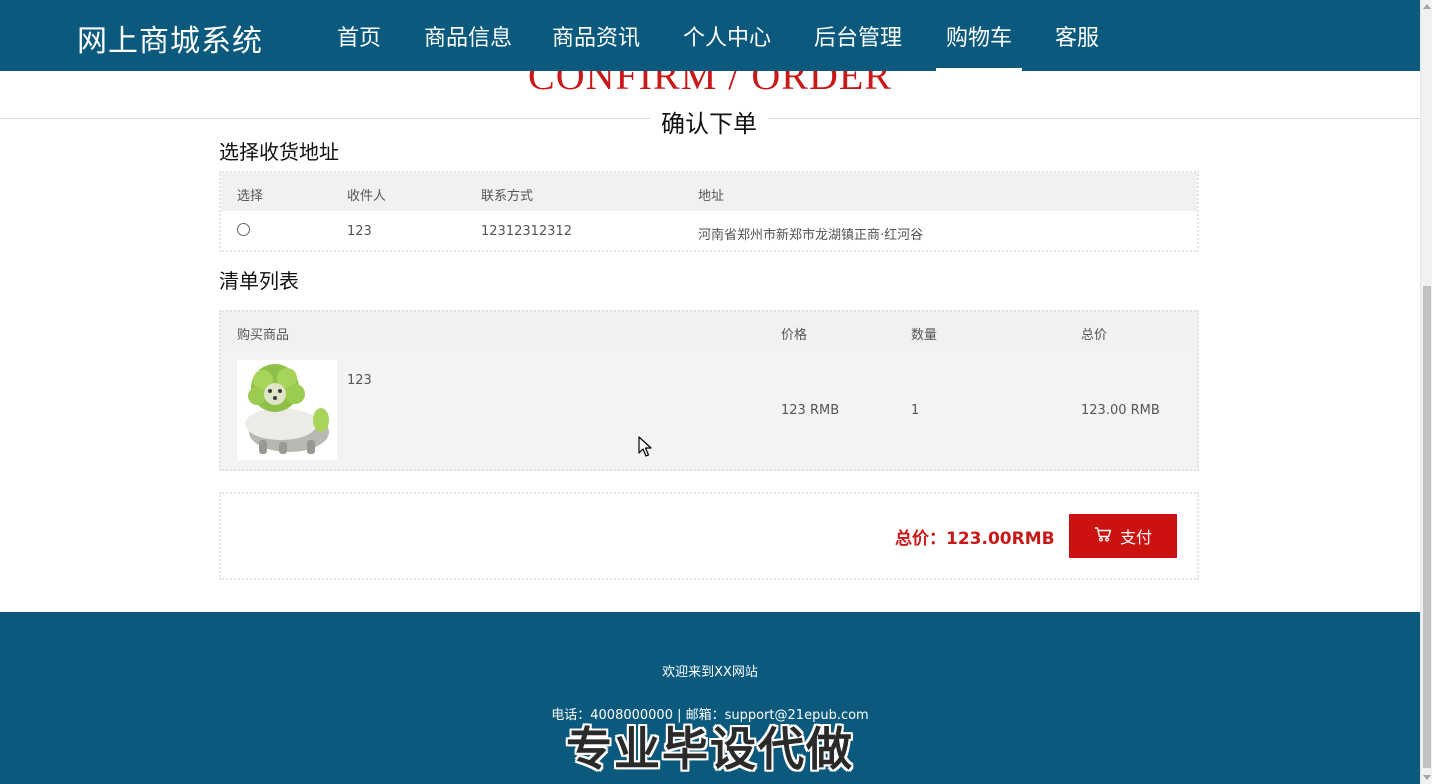 The height and width of the screenshot is (784, 1432). I want to click on scroll-down-arrow-icon, so click(1427, 777).